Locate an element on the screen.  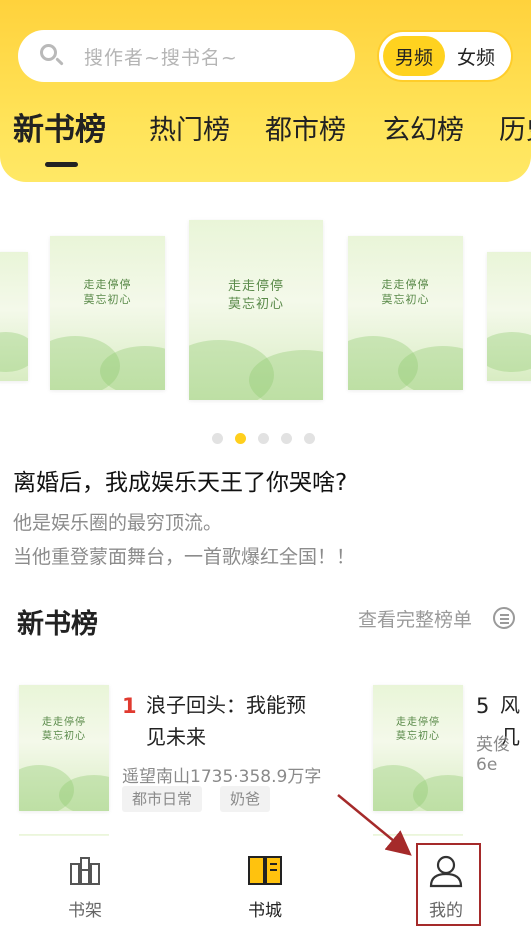
tab-history: 历史 is located at coordinates (515, 127).